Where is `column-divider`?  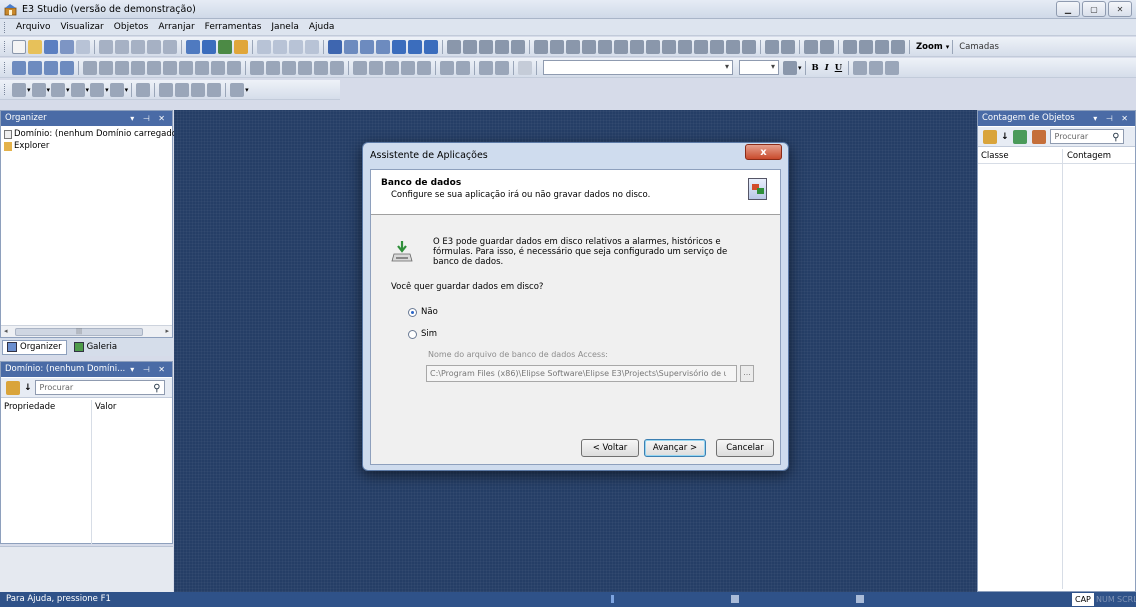
column-divider is located at coordinates (1062, 369).